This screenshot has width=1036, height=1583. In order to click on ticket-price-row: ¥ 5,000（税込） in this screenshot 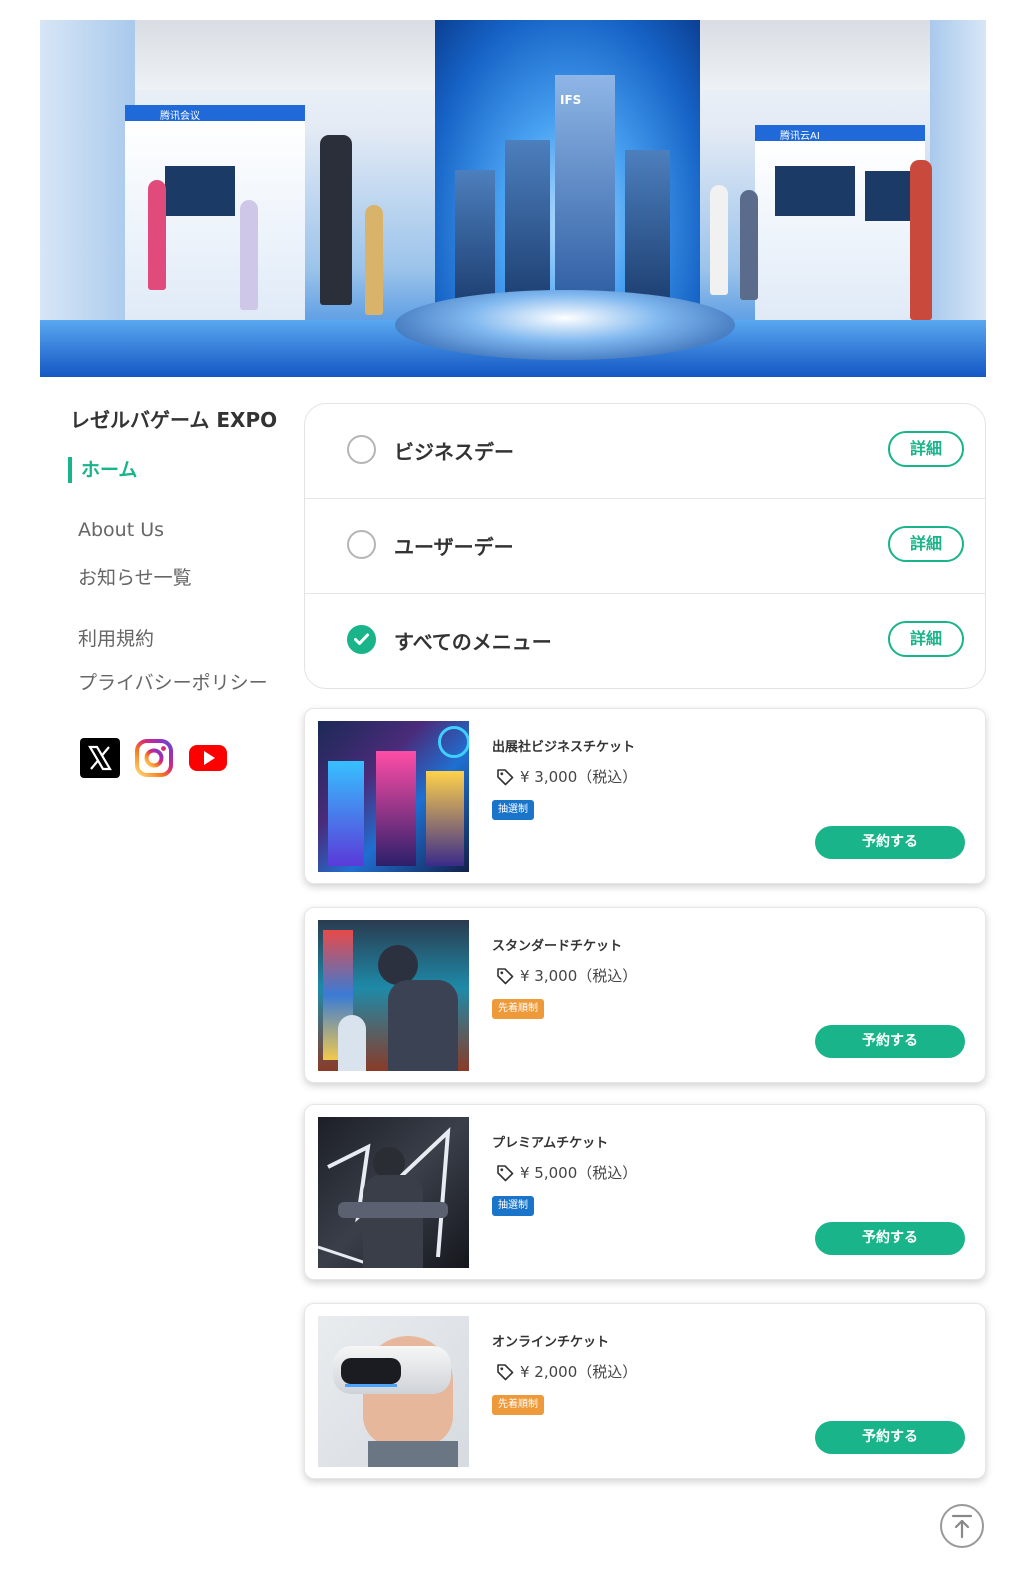, I will do `click(566, 1172)`.